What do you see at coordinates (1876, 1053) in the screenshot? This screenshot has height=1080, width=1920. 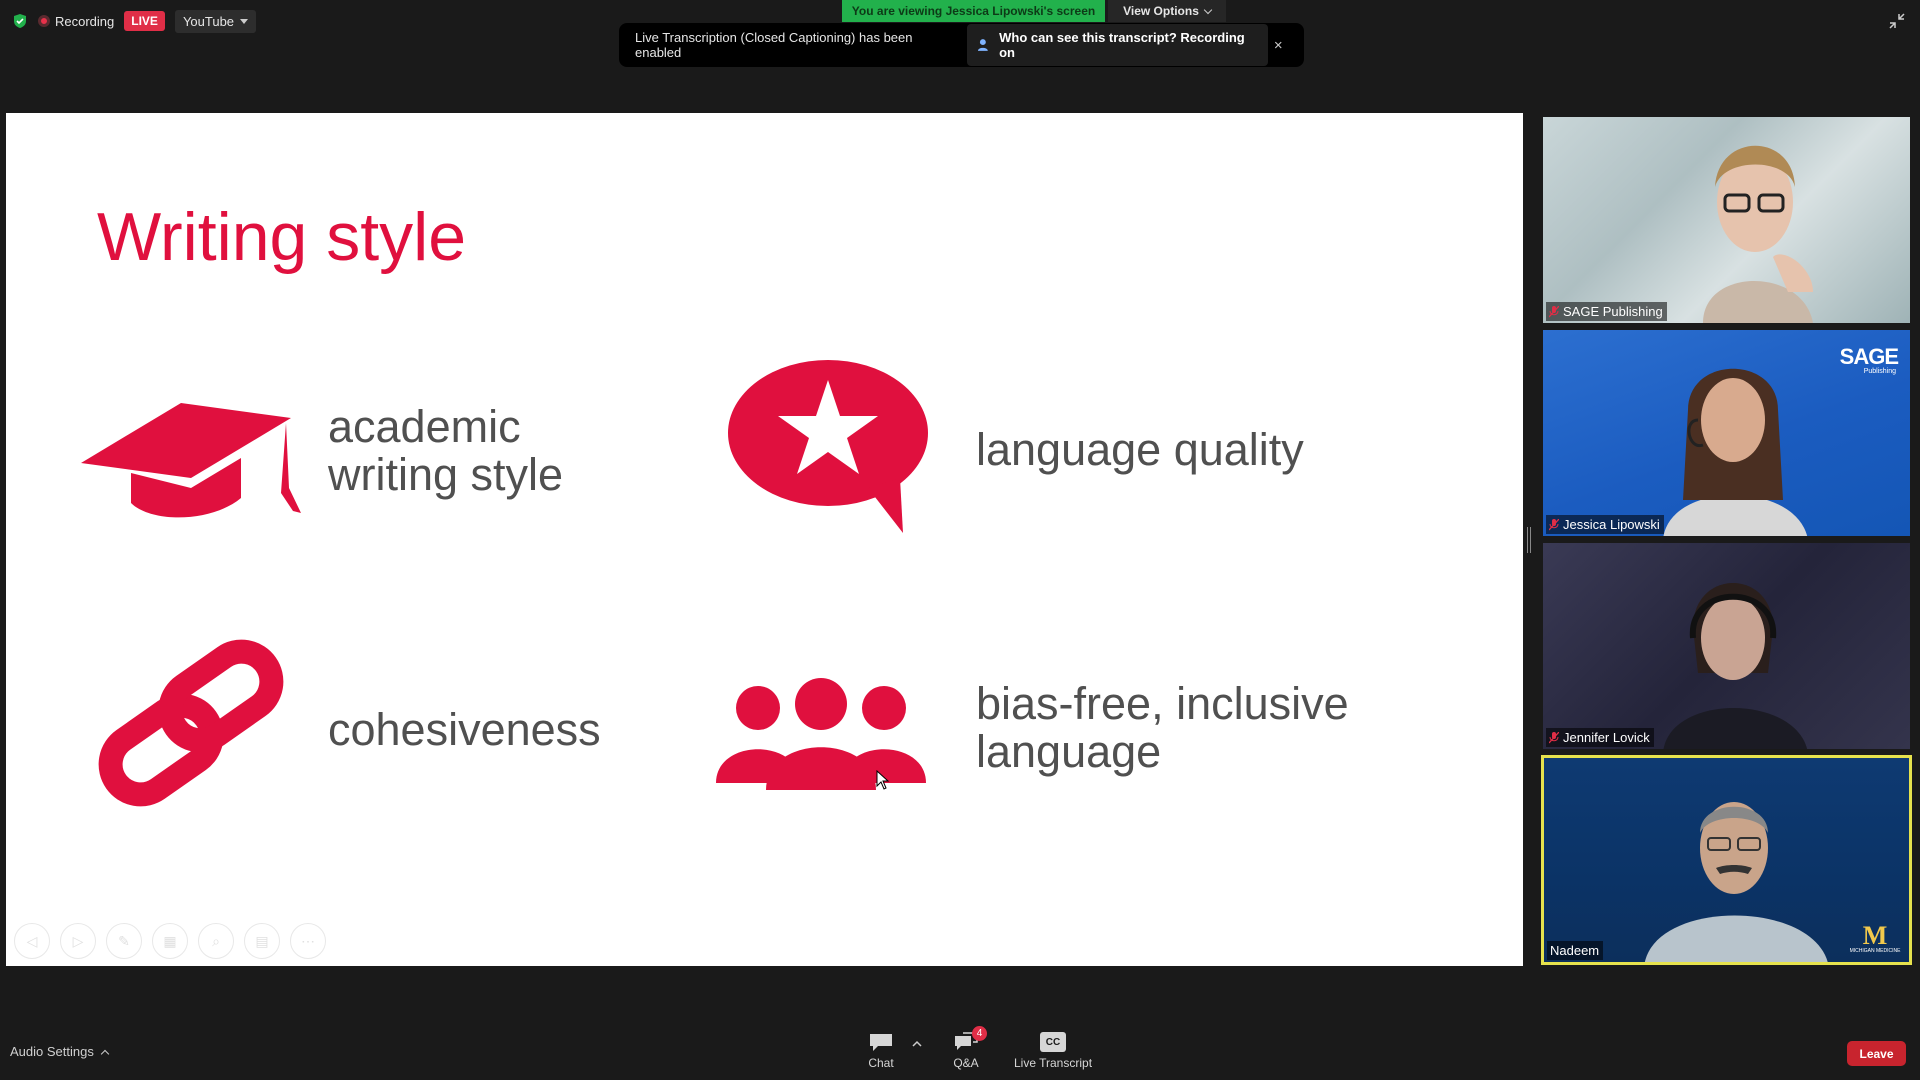 I see `leave-button: Leave` at bounding box center [1876, 1053].